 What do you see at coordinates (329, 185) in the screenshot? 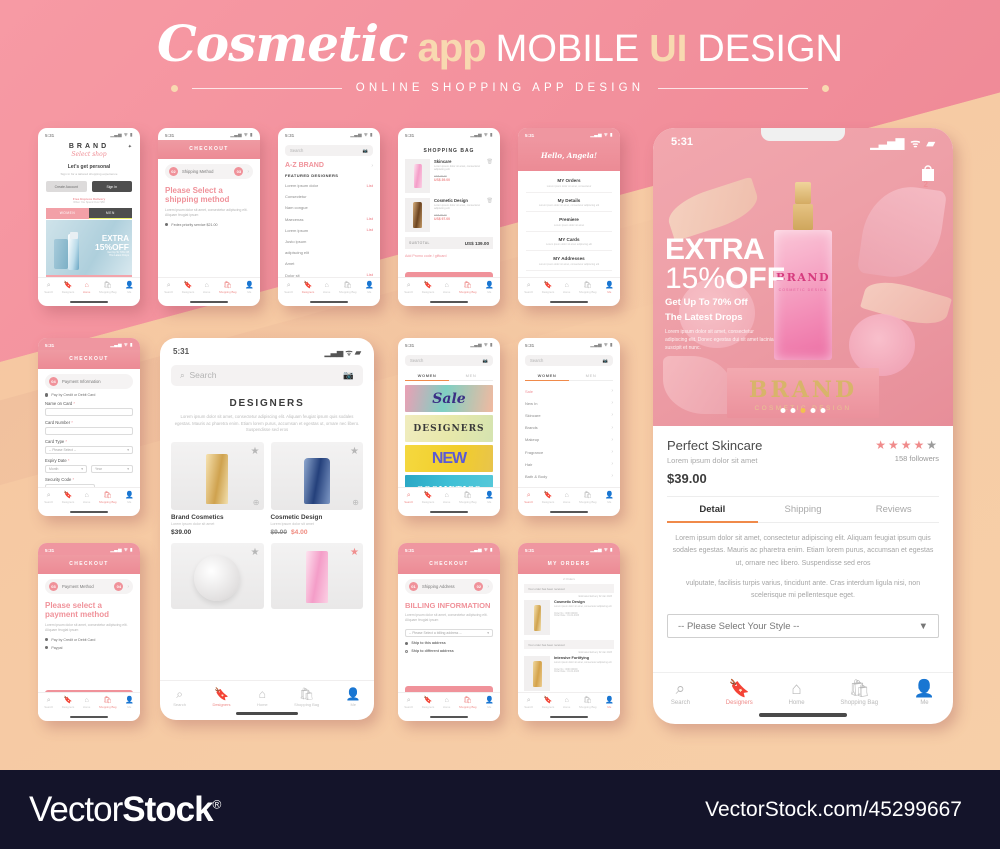
I see `list-item: Lorem ipsum dolor List` at bounding box center [329, 185].